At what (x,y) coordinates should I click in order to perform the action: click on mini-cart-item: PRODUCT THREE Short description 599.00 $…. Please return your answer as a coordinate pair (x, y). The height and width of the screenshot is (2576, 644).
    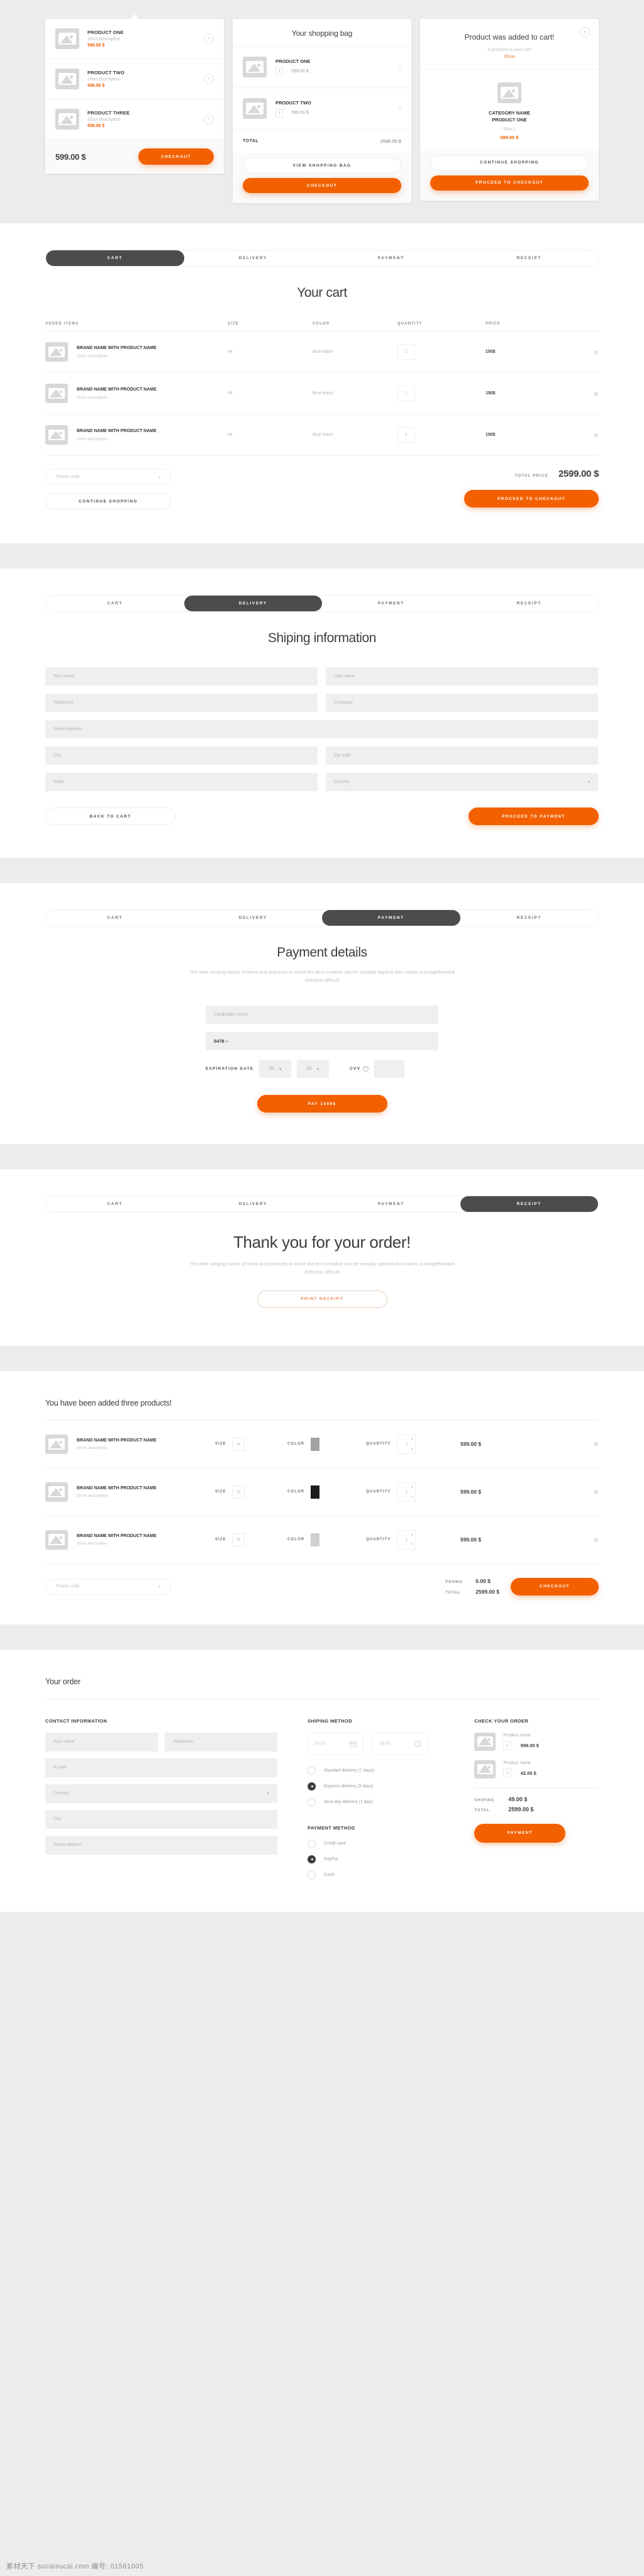
    Looking at the image, I should click on (134, 119).